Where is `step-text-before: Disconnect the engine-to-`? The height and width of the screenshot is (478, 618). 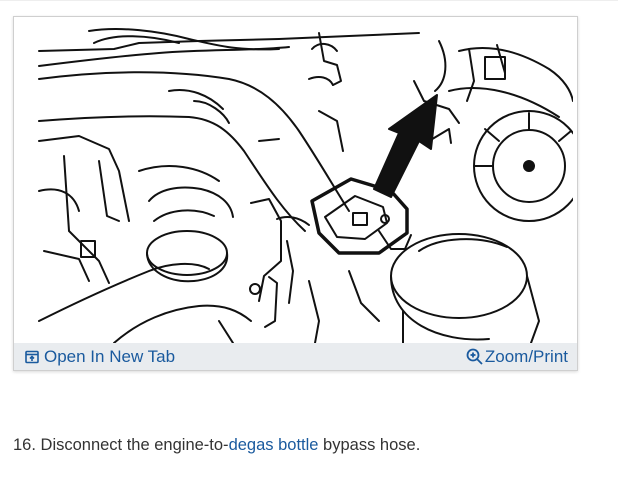 step-text-before: Disconnect the engine-to- is located at coordinates (132, 445).